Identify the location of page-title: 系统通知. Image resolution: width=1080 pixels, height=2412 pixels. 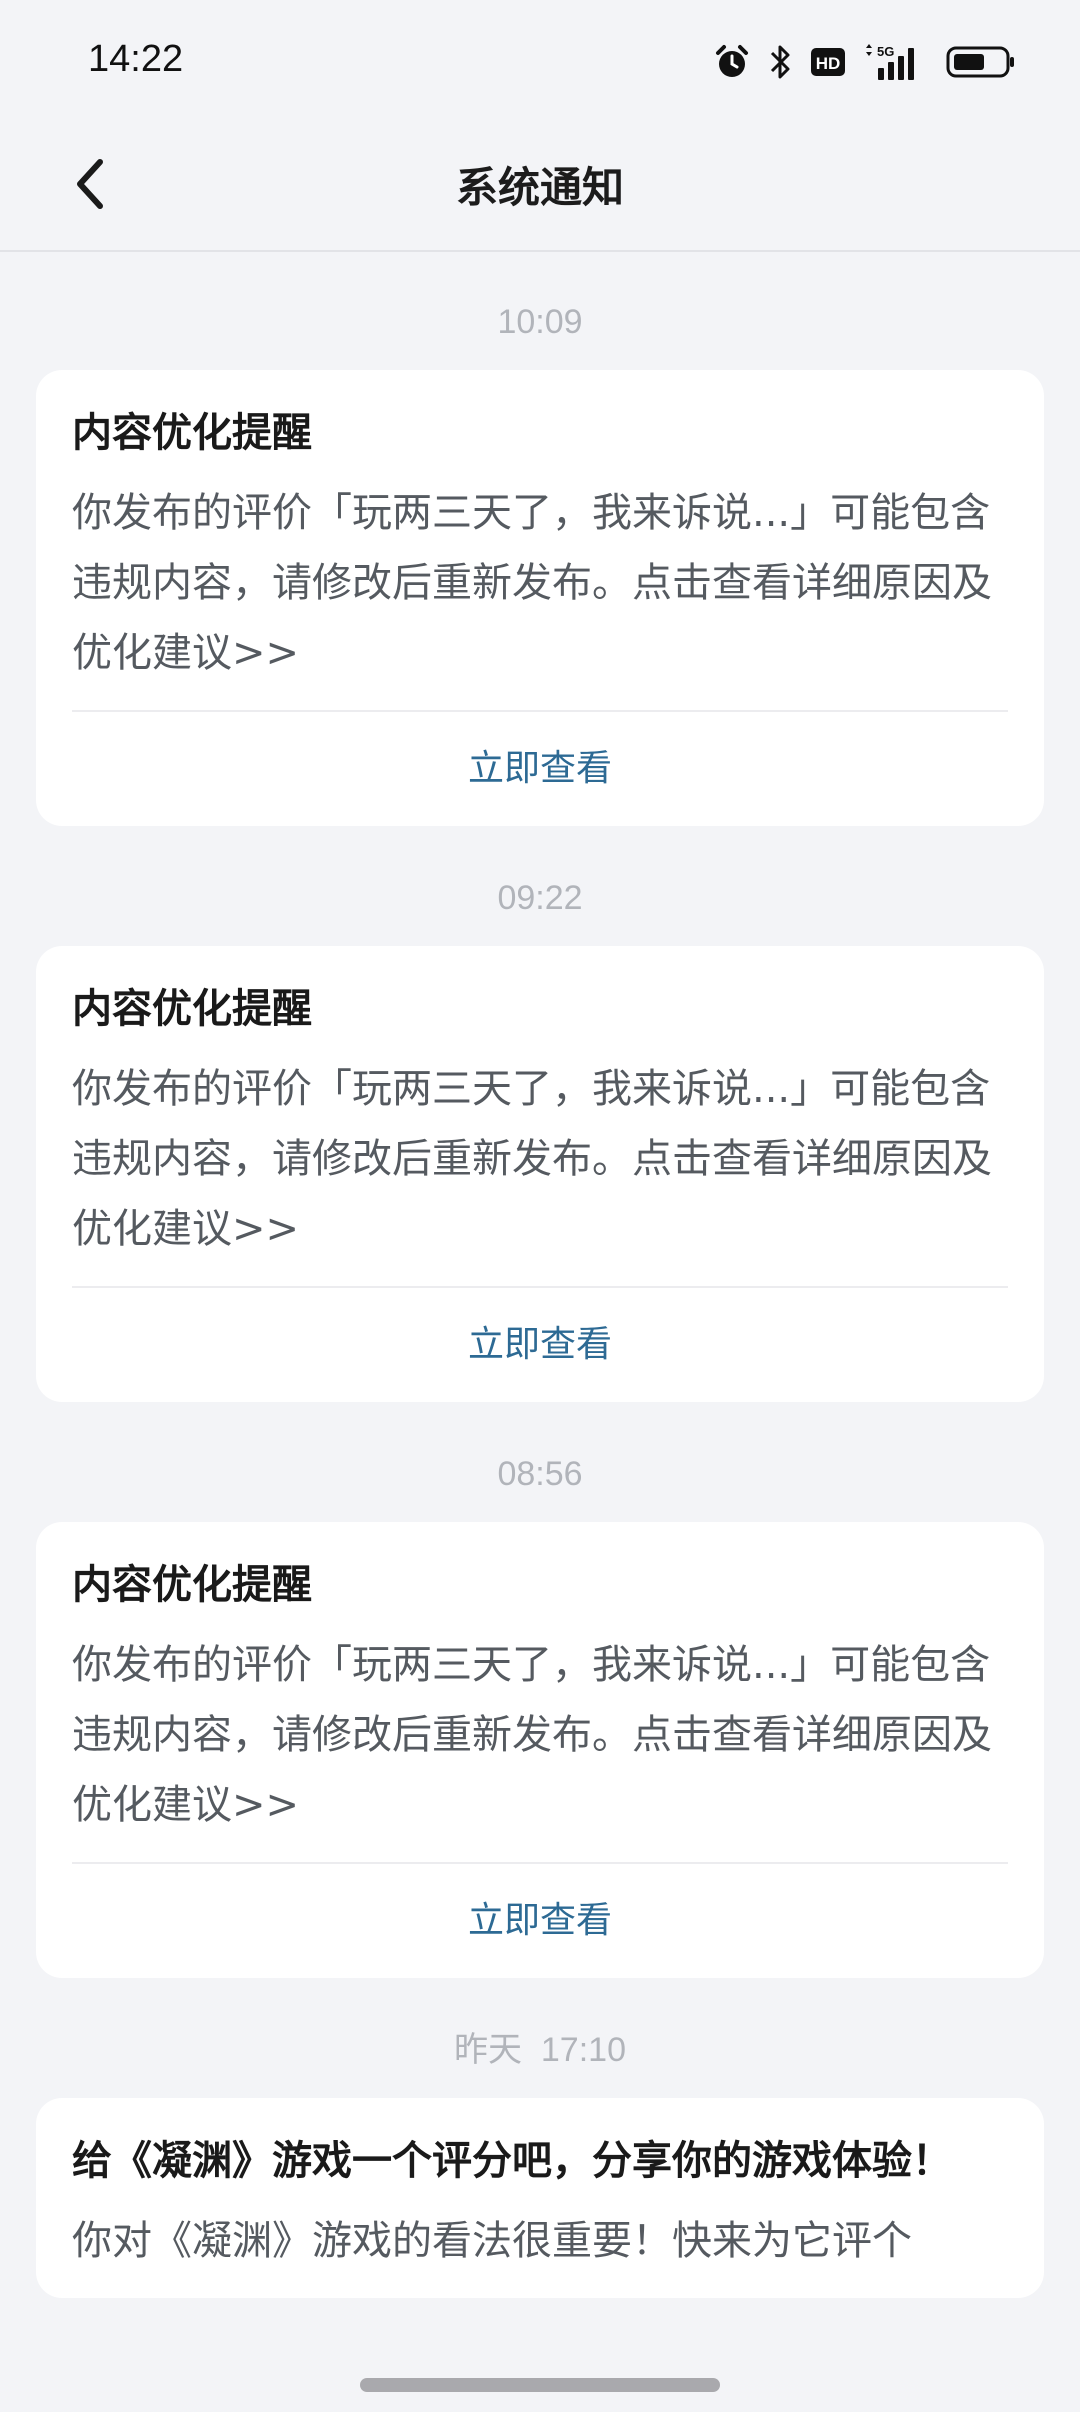
(539, 187).